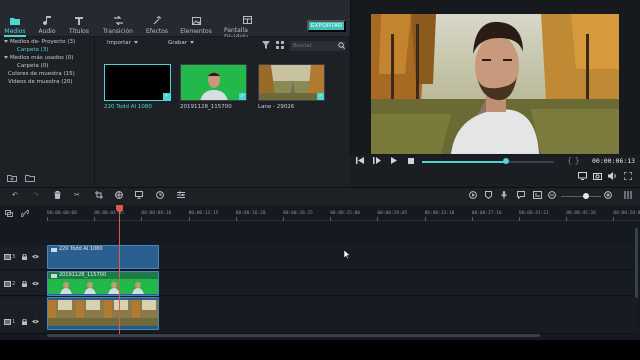 This screenshot has width=640, height=360. What do you see at coordinates (181, 196) in the screenshot?
I see `audio-mixer-icon` at bounding box center [181, 196].